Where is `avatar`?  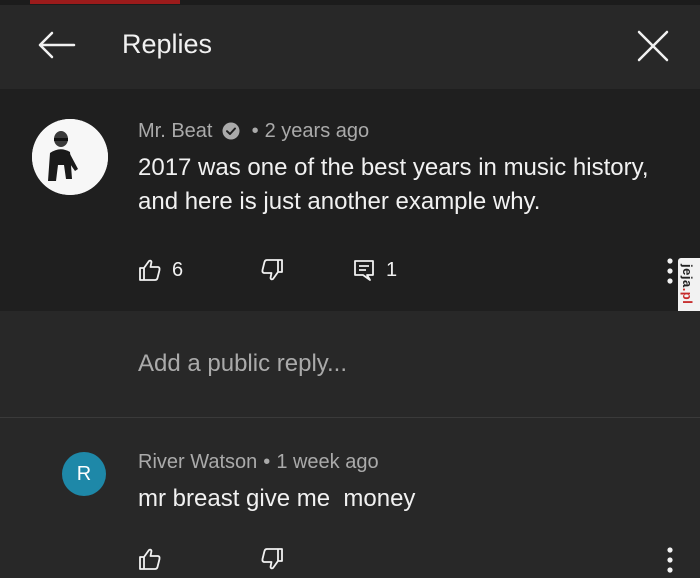
avatar is located at coordinates (70, 157).